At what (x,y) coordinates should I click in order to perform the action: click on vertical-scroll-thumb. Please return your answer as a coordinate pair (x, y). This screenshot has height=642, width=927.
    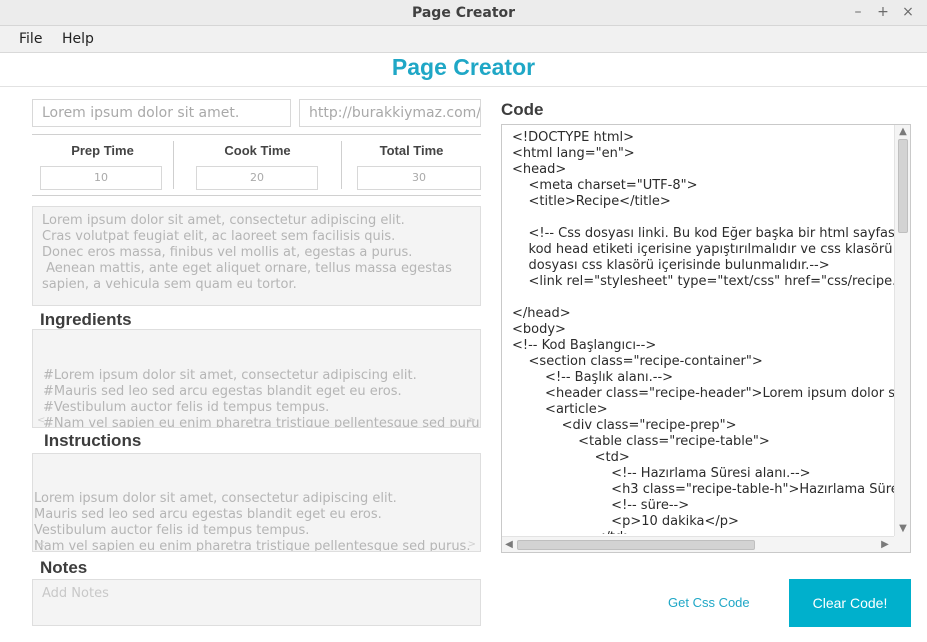
    Looking at the image, I should click on (903, 186).